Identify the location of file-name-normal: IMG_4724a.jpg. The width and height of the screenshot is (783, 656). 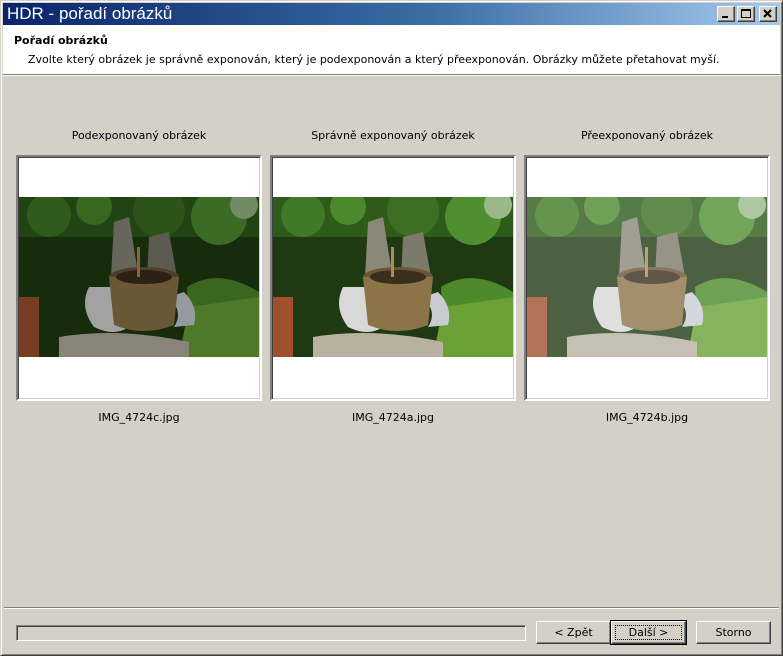
(392, 417).